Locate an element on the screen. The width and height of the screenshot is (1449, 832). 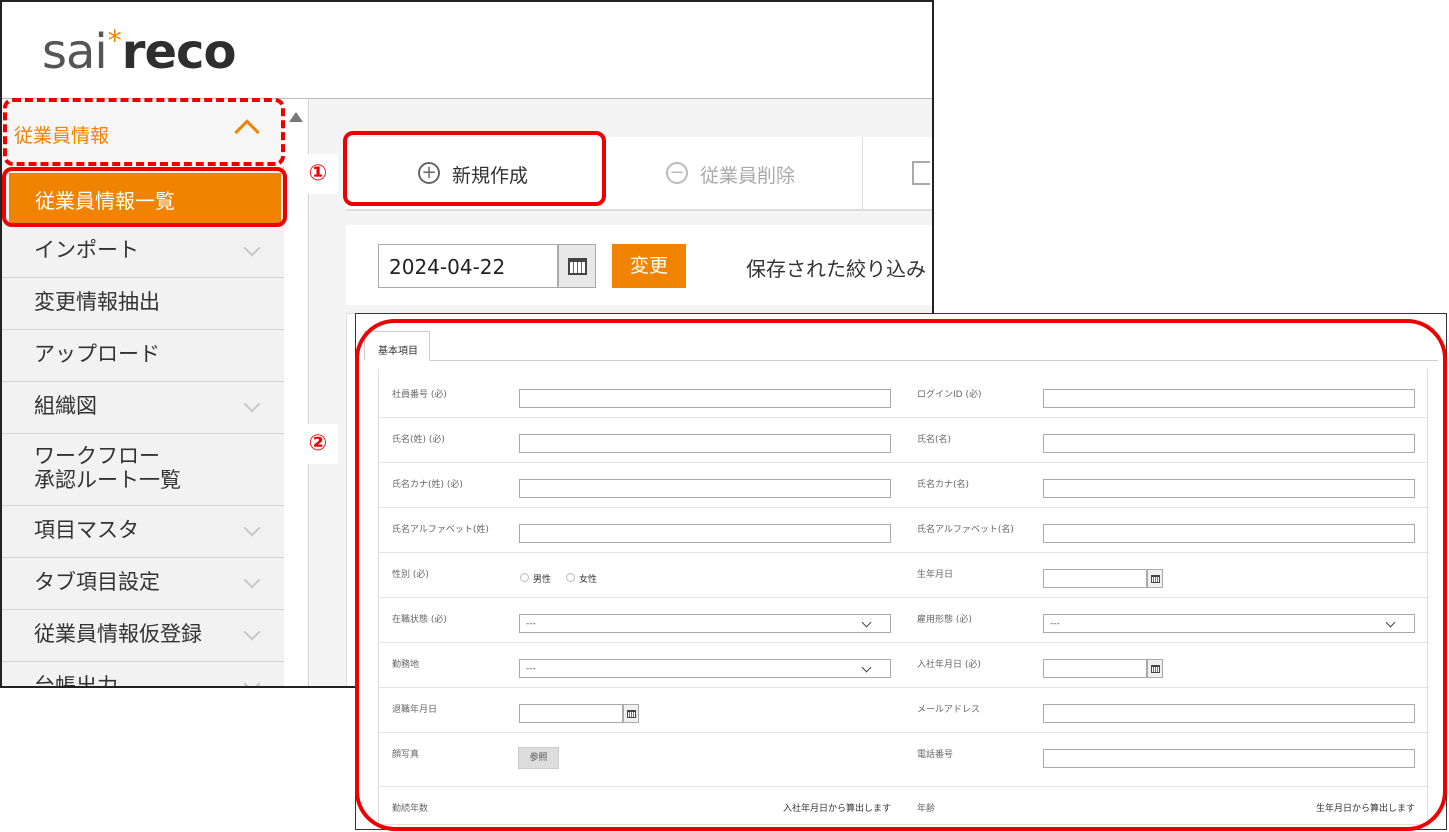
calendar-button is located at coordinates (577, 266).